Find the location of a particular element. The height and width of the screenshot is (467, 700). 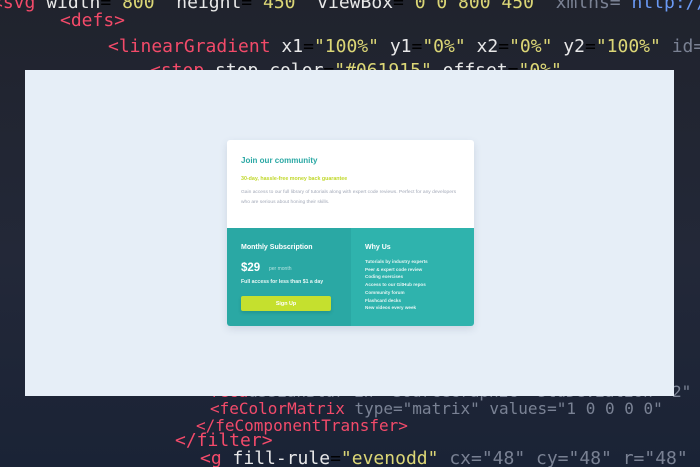

price-amount: $29 is located at coordinates (251, 268).